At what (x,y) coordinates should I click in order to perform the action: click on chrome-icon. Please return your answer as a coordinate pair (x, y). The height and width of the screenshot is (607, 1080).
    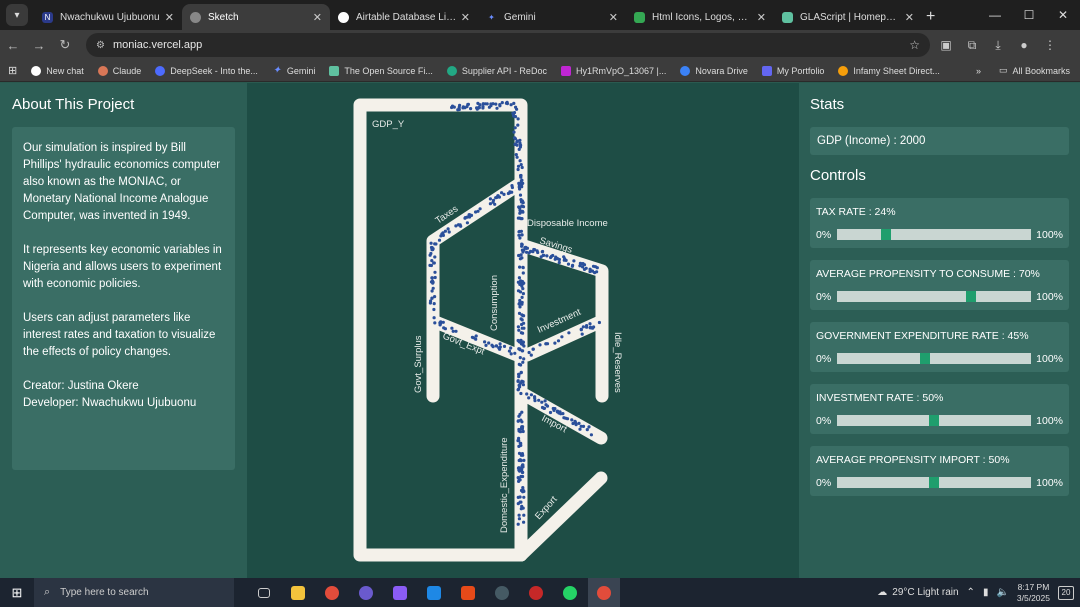
    Looking at the image, I should click on (332, 592).